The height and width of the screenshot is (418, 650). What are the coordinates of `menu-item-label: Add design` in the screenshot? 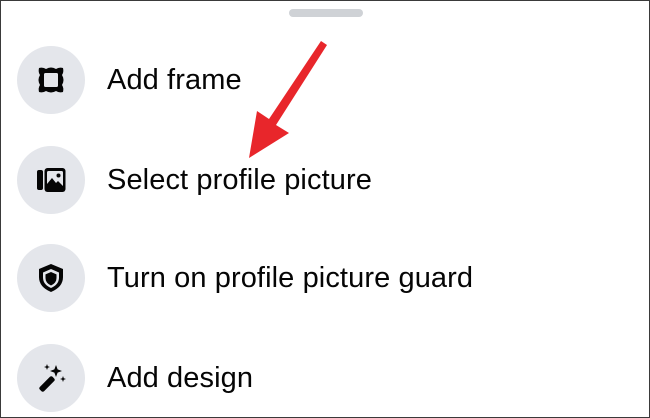 It's located at (180, 377).